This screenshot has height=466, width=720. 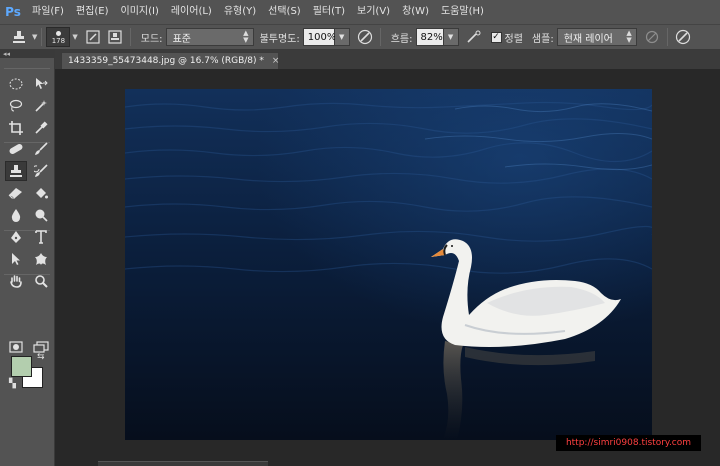 What do you see at coordinates (16, 281) in the screenshot?
I see `hand-tool-icon` at bounding box center [16, 281].